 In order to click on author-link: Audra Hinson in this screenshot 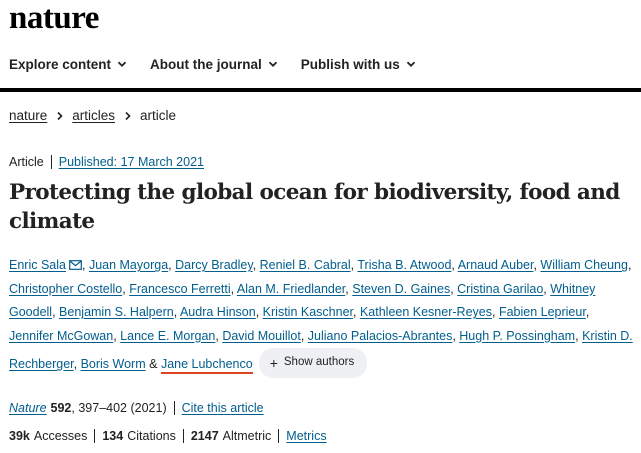, I will do `click(218, 312)`.